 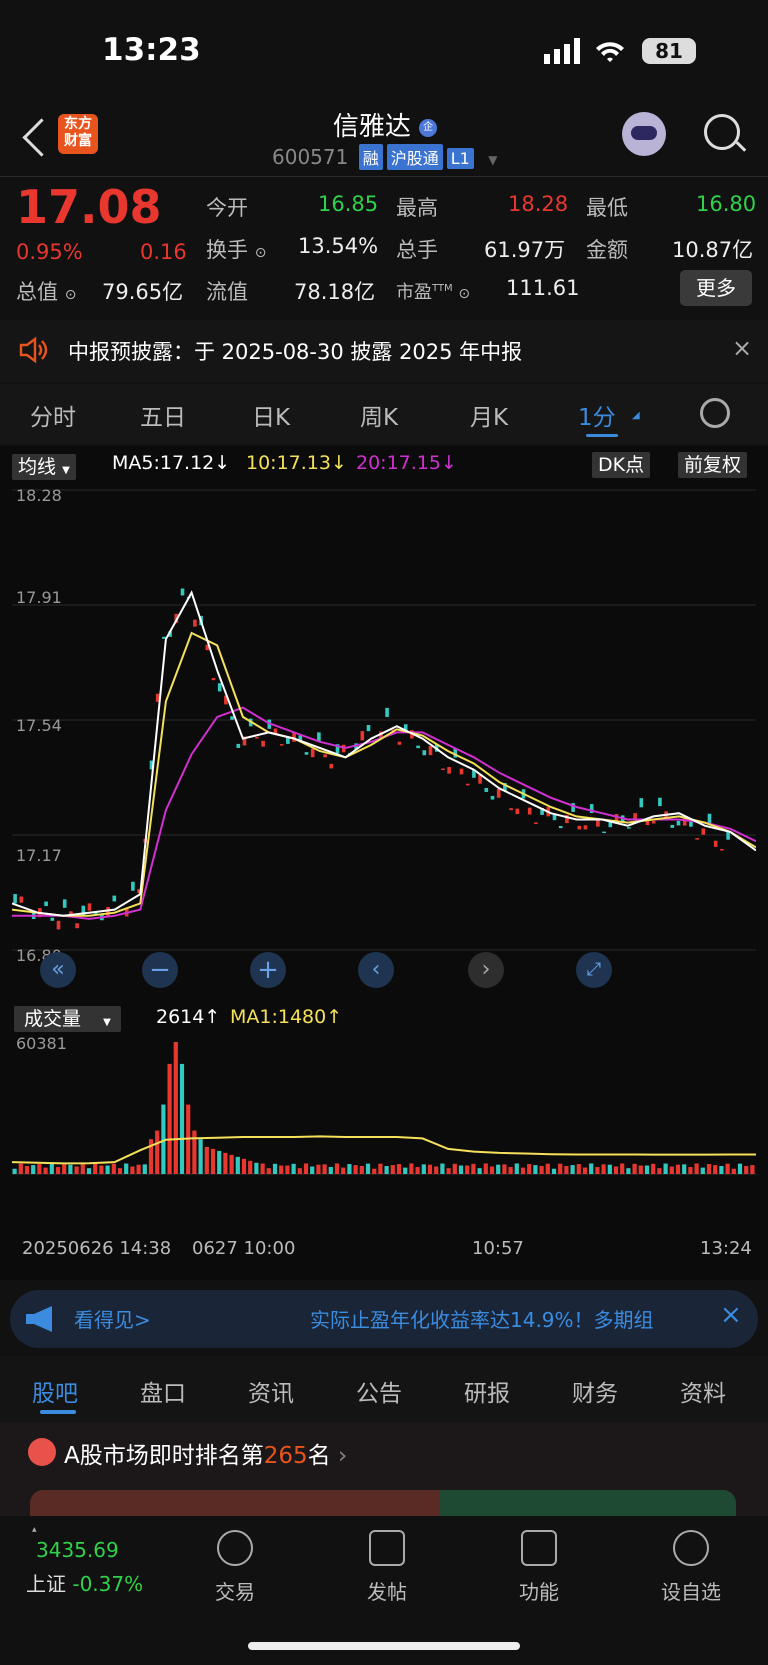 What do you see at coordinates (691, 1567) in the screenshot?
I see `nav-add-watchlist: 设自选` at bounding box center [691, 1567].